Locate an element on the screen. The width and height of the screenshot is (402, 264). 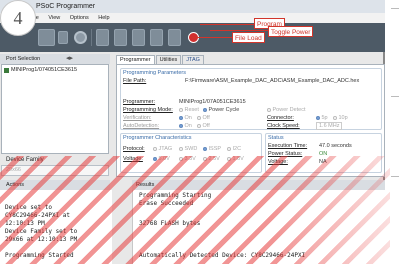
clock-speed-select: 1.6 MHz is located at coordinates (329, 126).